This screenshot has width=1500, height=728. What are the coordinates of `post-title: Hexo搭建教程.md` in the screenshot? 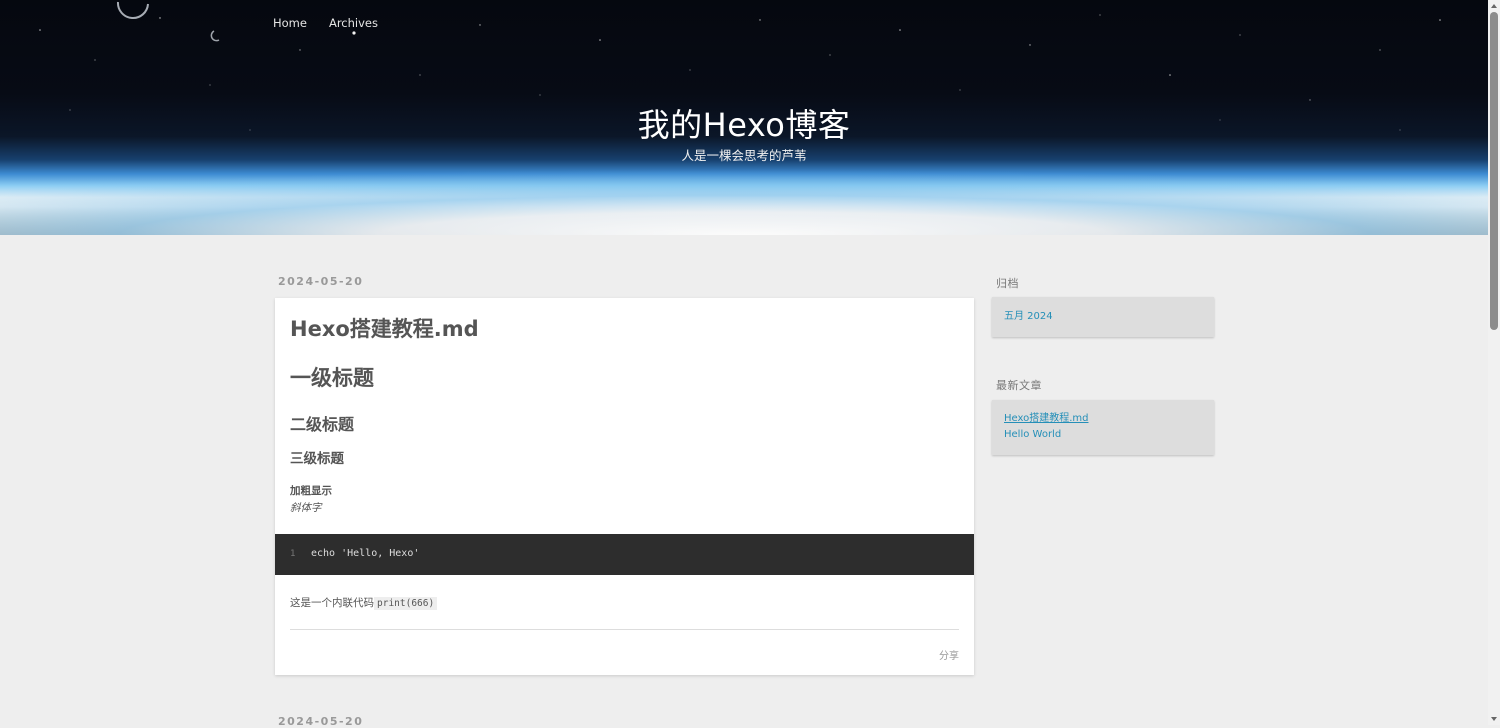 It's located at (384, 328).